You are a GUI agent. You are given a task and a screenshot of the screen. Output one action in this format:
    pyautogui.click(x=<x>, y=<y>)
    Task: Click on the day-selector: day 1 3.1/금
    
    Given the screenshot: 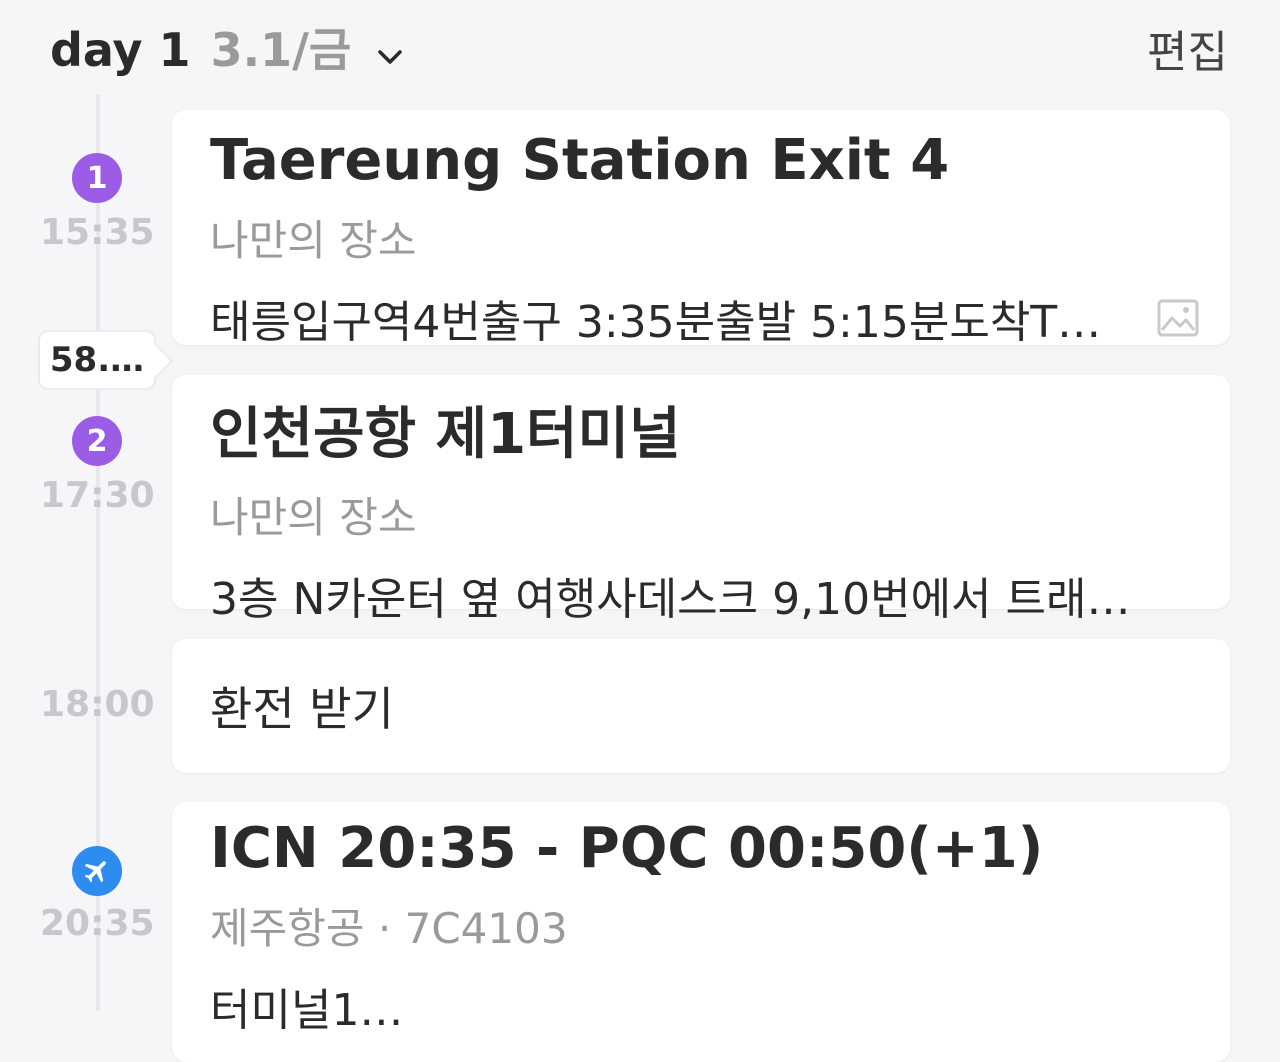 What is the action you would take?
    pyautogui.click(x=226, y=47)
    